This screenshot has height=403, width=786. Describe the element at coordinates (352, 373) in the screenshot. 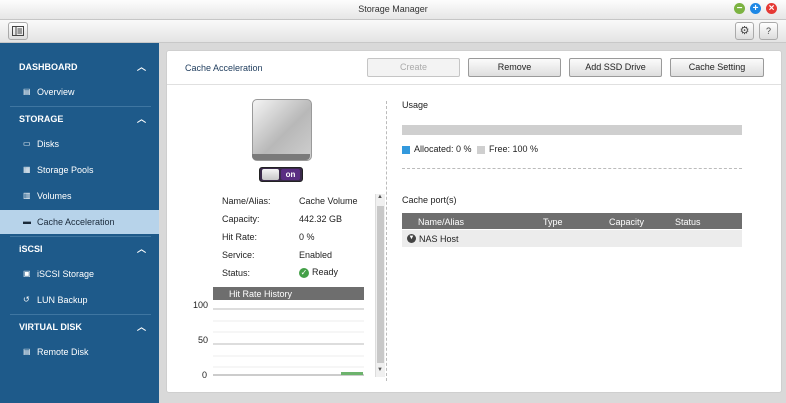

I see `hit-rate-bar` at that location.